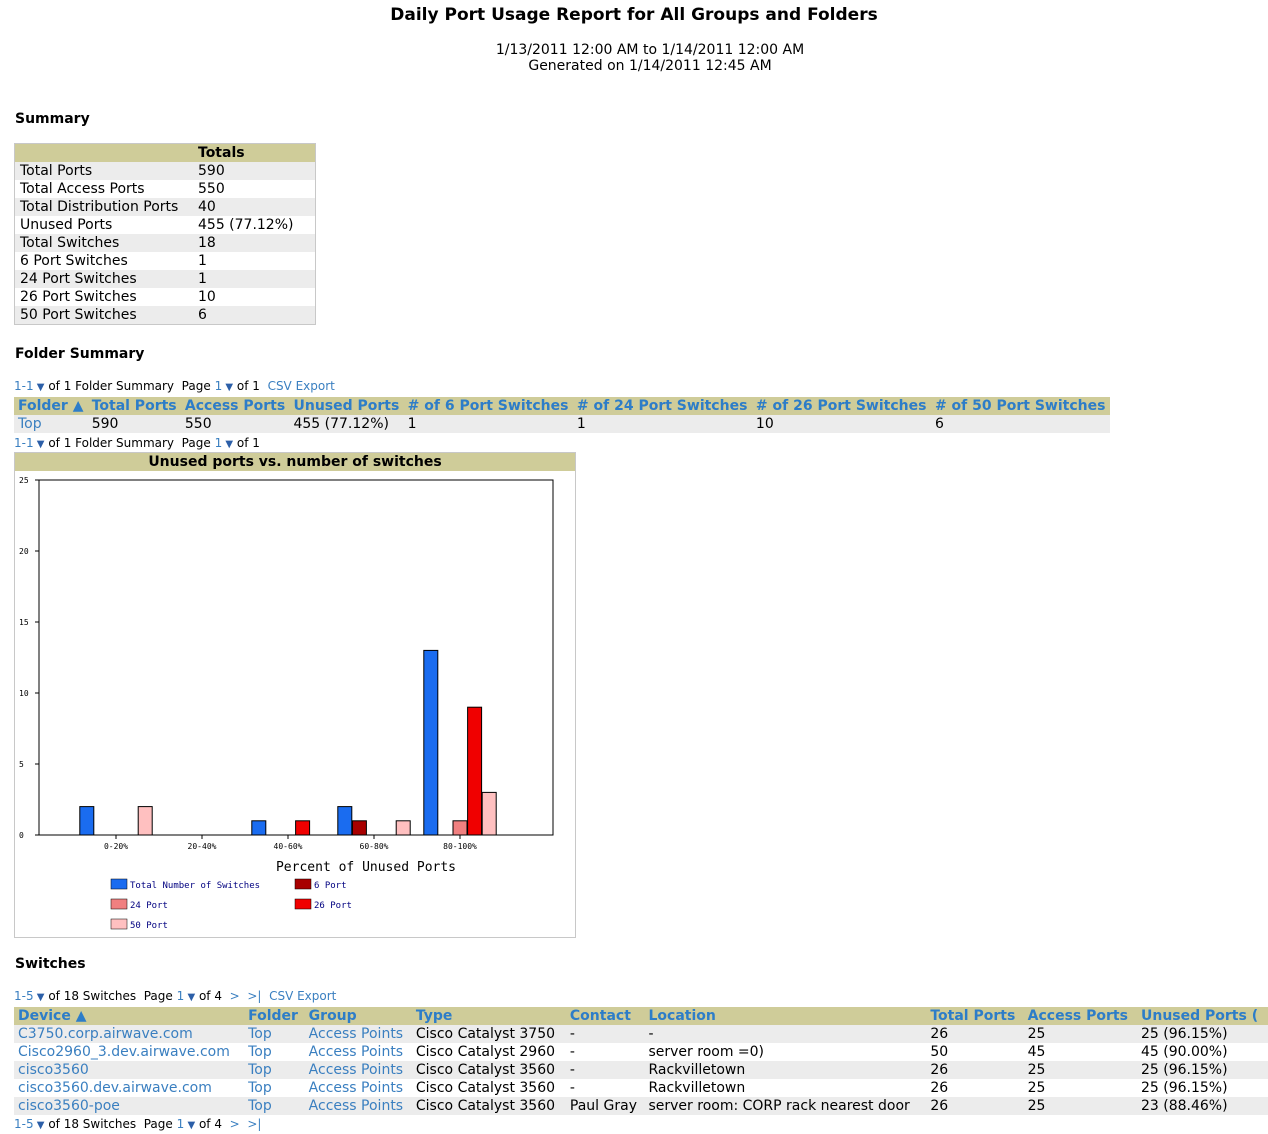 Image resolution: width=1268 pixels, height=1134 pixels. Describe the element at coordinates (488, 1016) in the screenshot. I see `switch-col-header: Type` at that location.